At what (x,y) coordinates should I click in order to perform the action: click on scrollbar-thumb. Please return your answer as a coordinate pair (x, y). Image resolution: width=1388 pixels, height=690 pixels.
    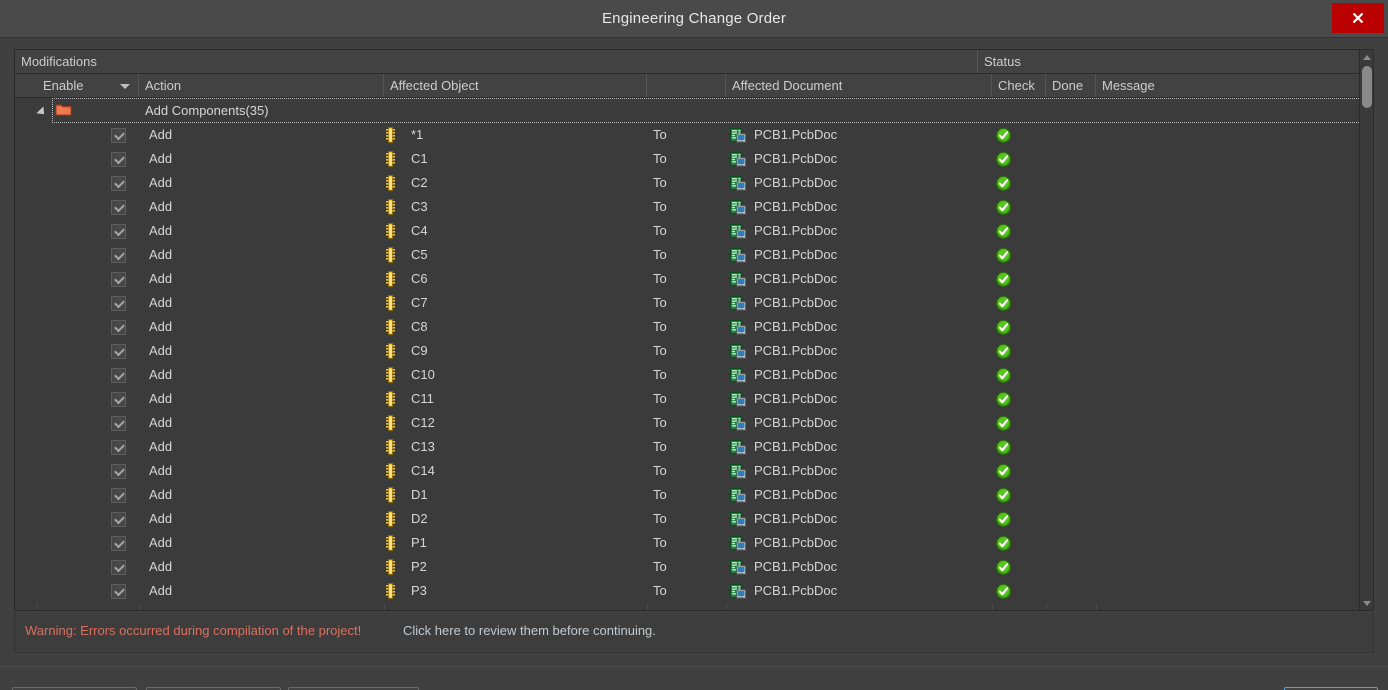
    Looking at the image, I should click on (1367, 87).